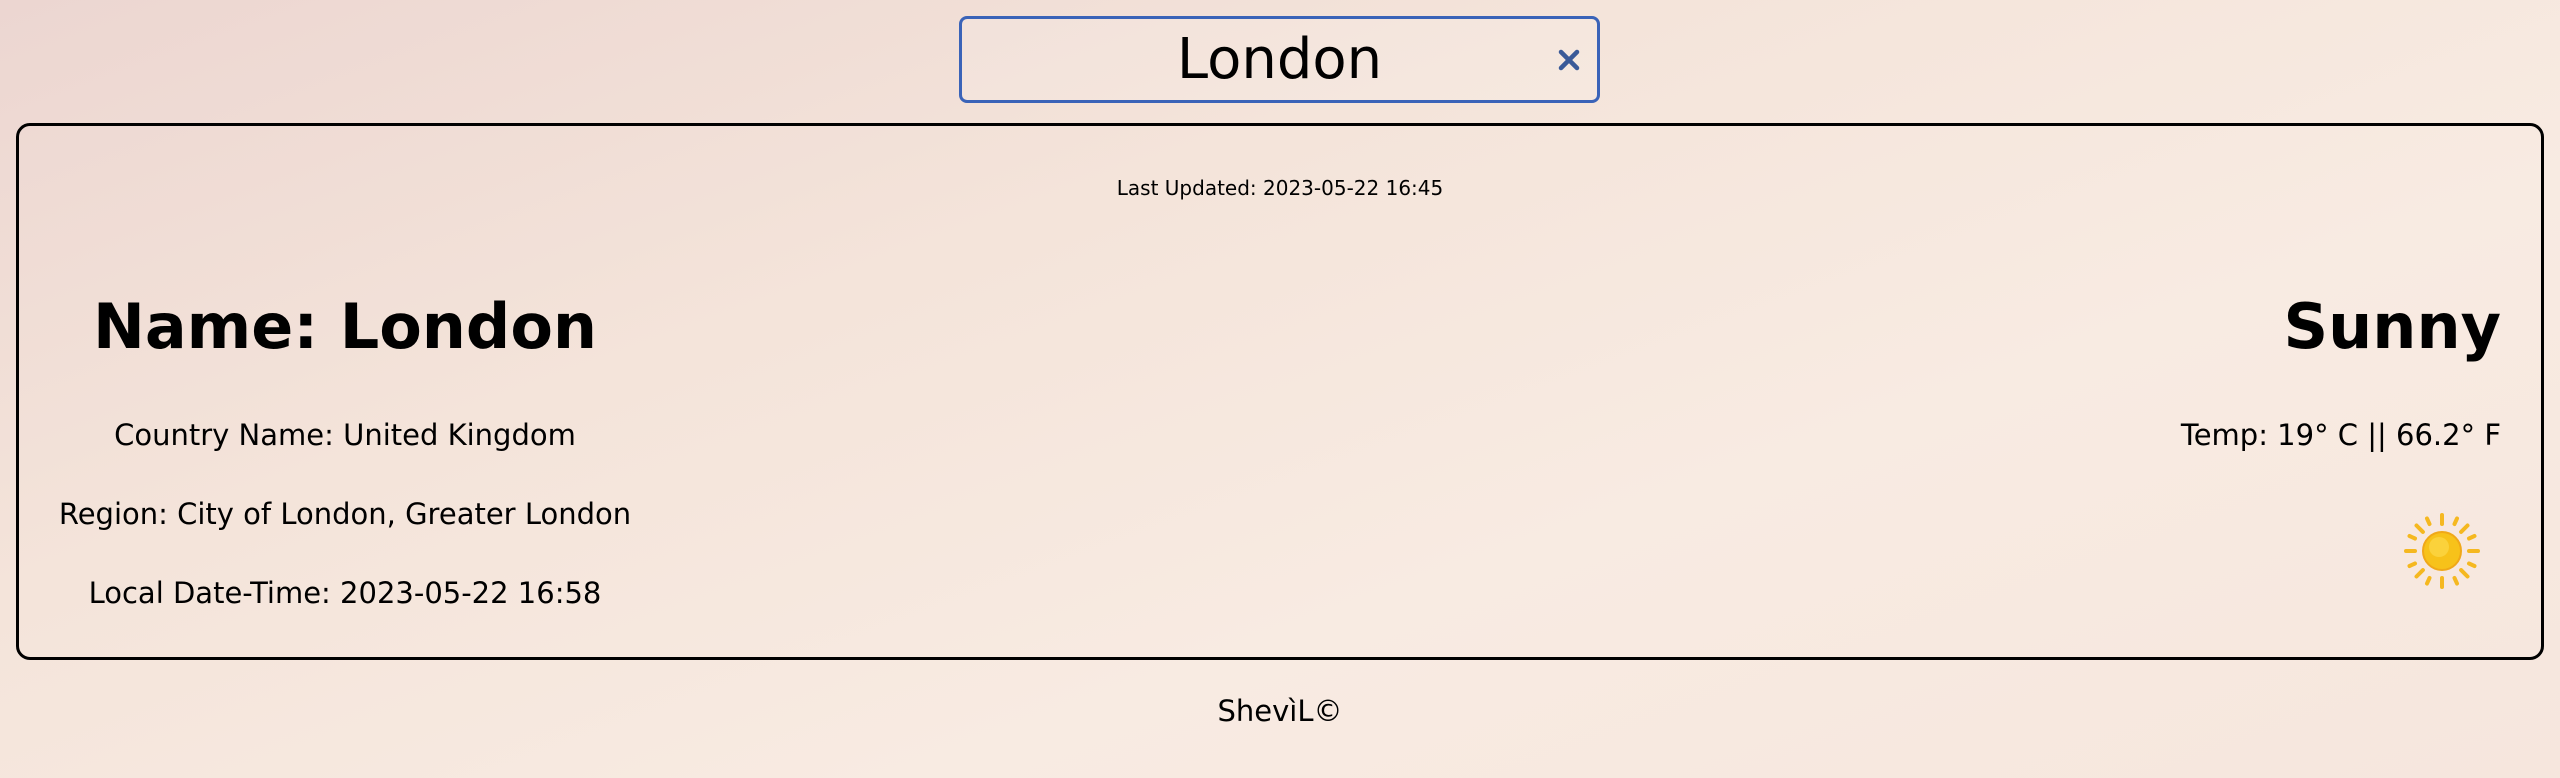 This screenshot has width=2560, height=778. What do you see at coordinates (345, 593) in the screenshot?
I see `local-date-time: Local Date-Time: 2023-05-22 16:58` at bounding box center [345, 593].